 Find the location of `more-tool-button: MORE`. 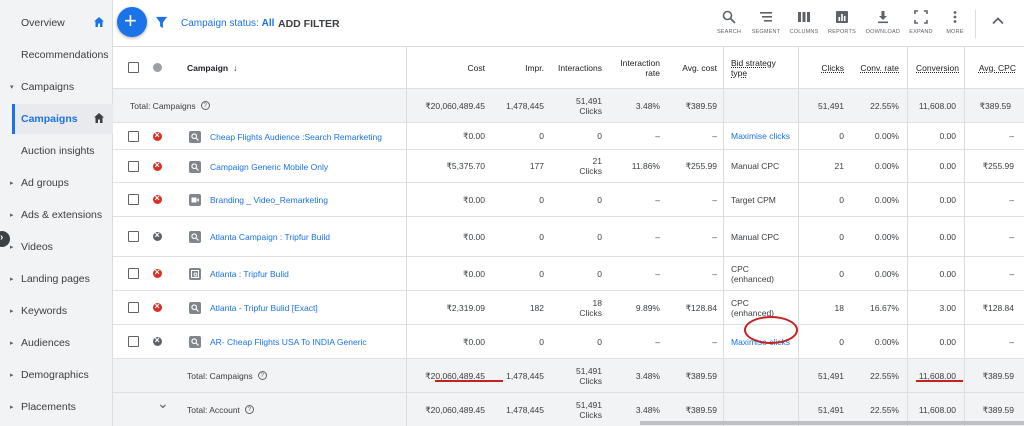

more-tool-button: MORE is located at coordinates (955, 25).